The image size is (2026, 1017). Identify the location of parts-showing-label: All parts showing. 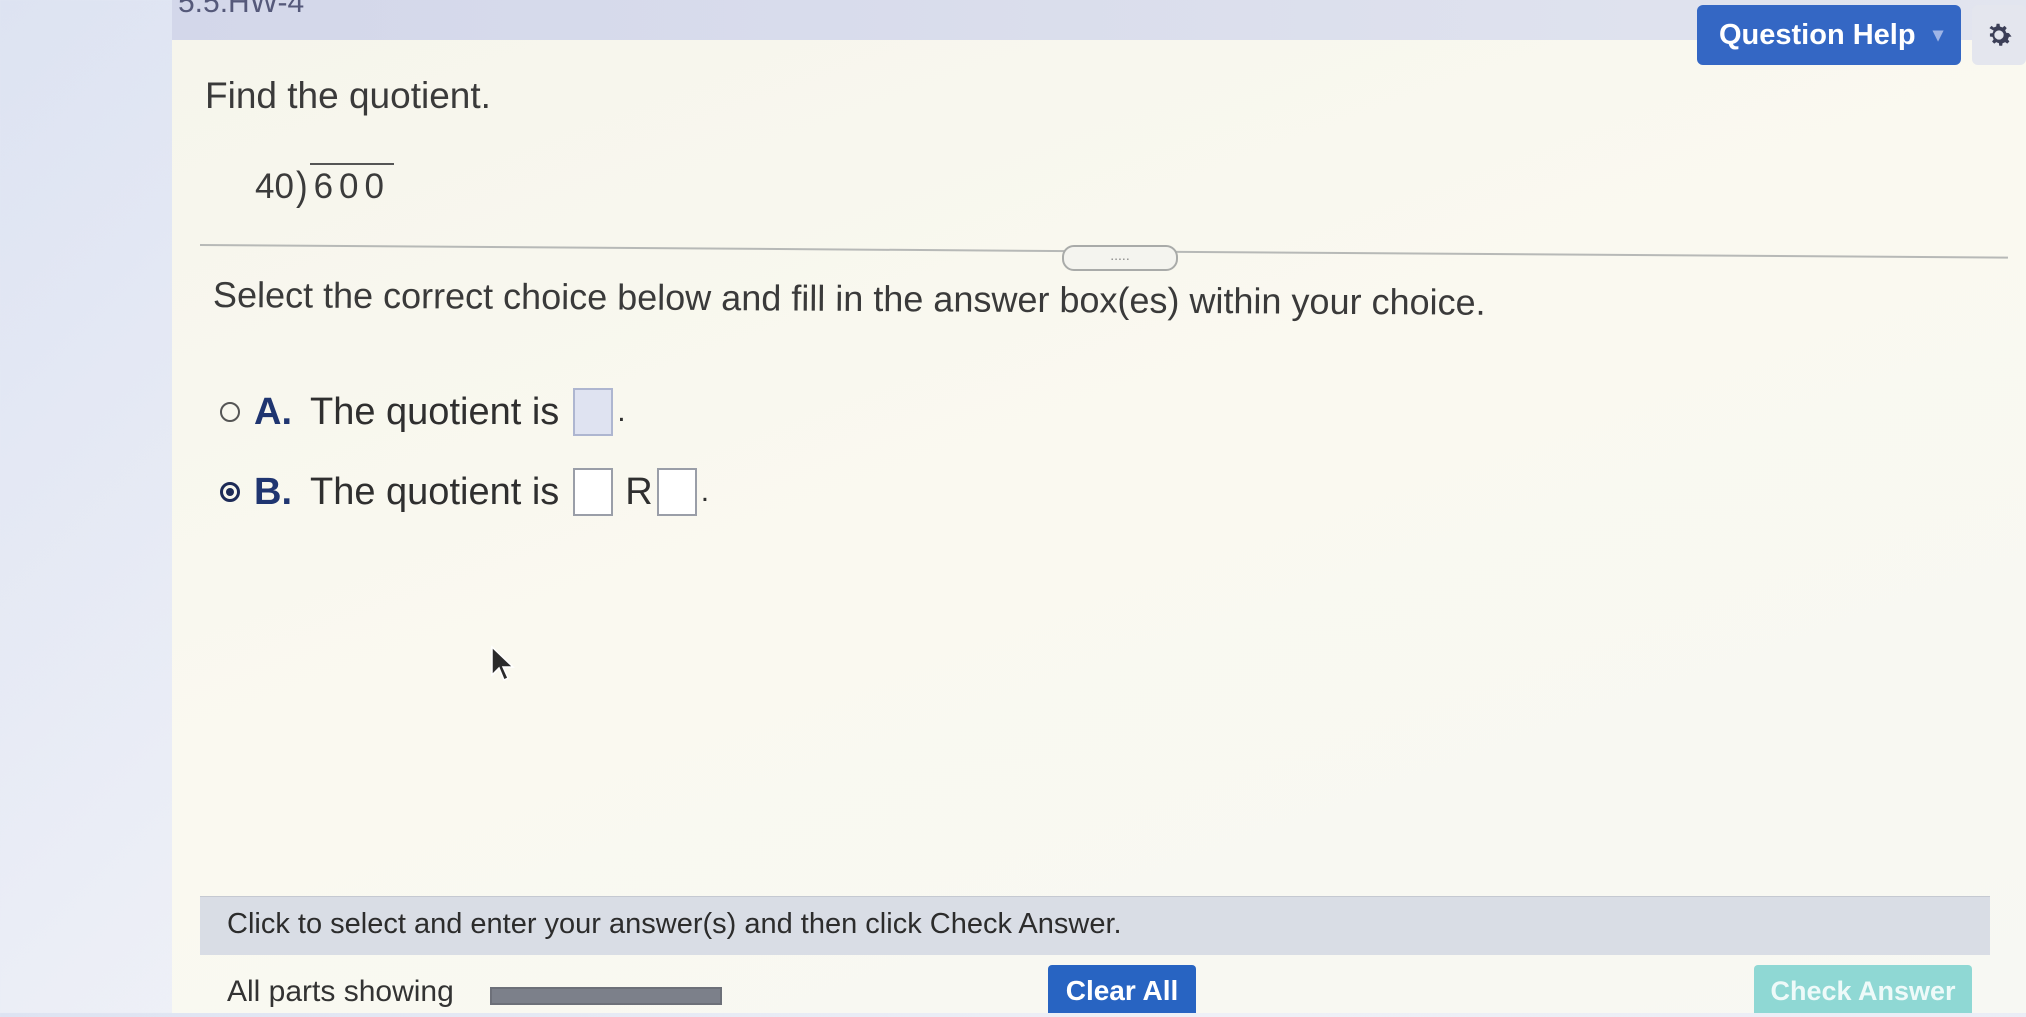
(340, 991).